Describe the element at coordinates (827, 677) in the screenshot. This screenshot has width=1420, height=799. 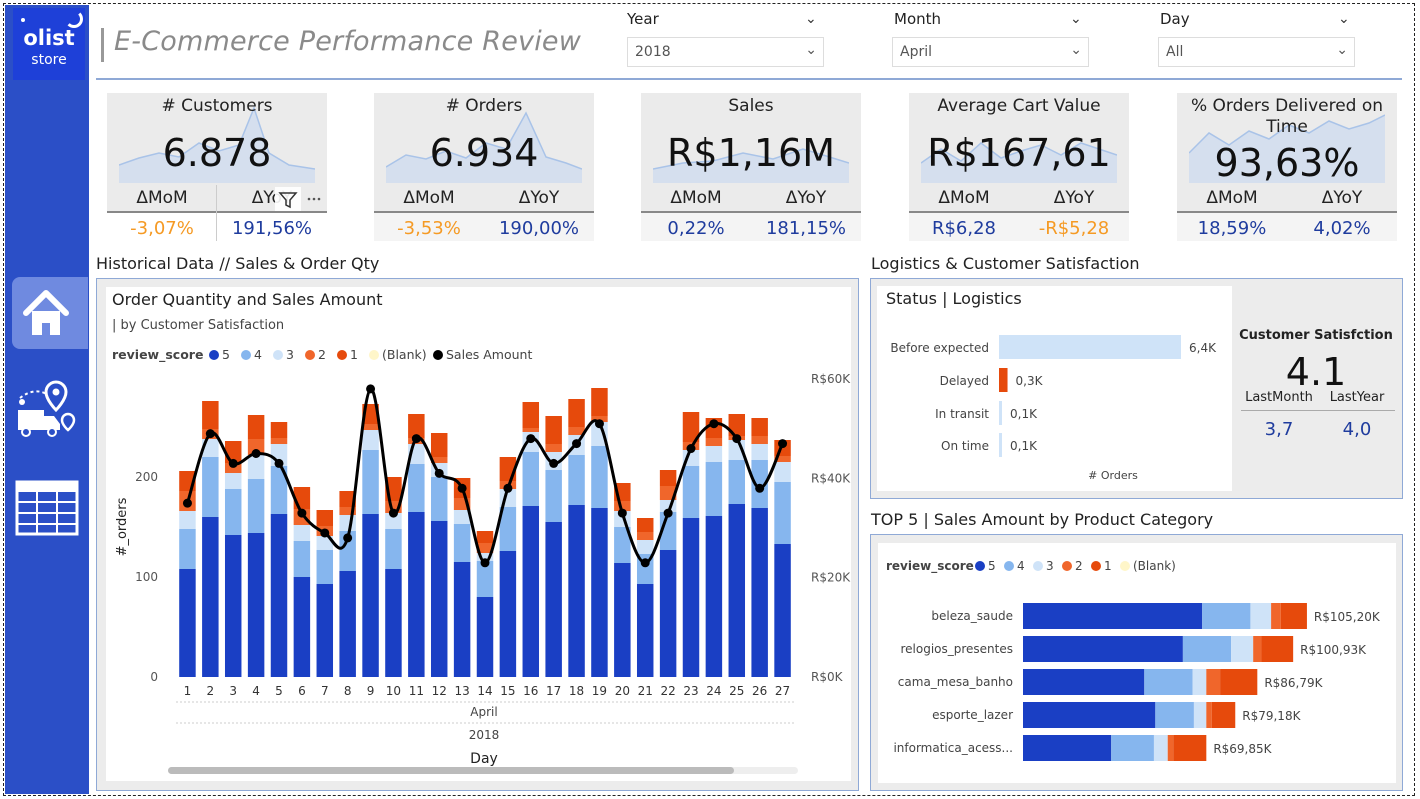
I see `y2-axis-tick-label: R$0K` at that location.